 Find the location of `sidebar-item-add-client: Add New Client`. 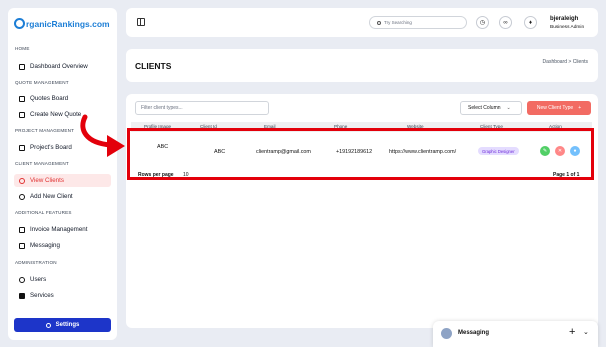

sidebar-item-add-client: Add New Client is located at coordinates (62, 196).